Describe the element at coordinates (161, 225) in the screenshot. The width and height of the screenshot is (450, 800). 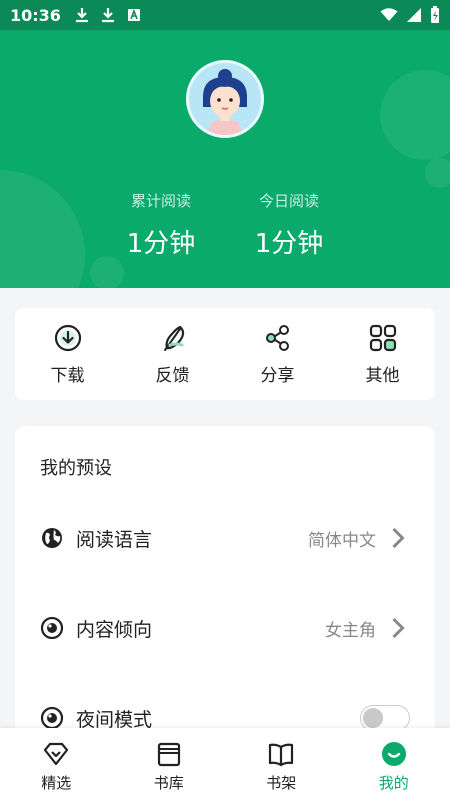
I see `stat-total-reading: 累计阅读 1分钟` at that location.